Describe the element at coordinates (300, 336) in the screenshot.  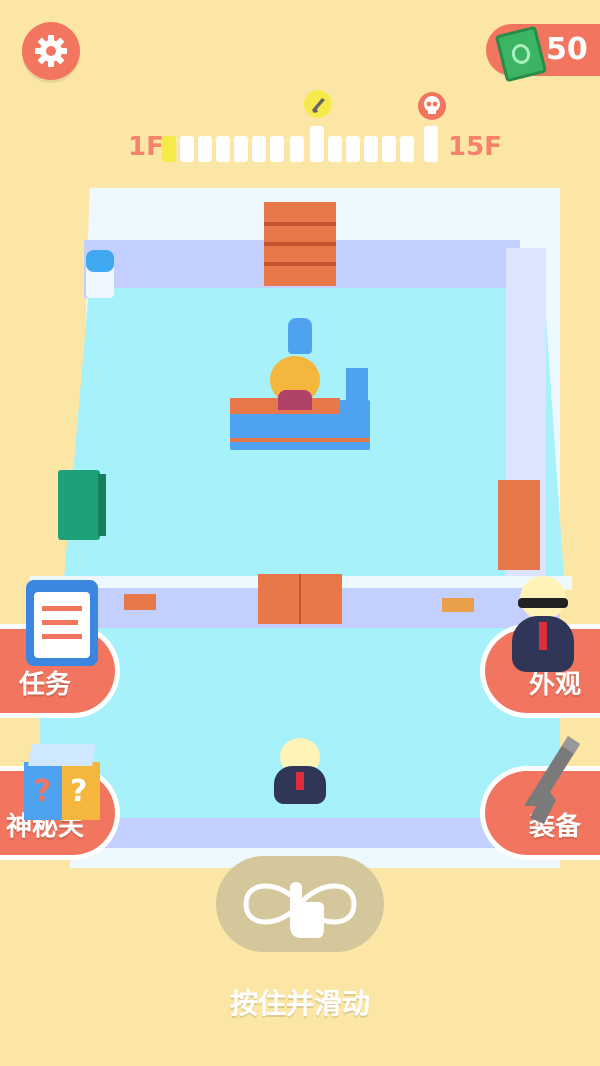
I see `office-chair` at that location.